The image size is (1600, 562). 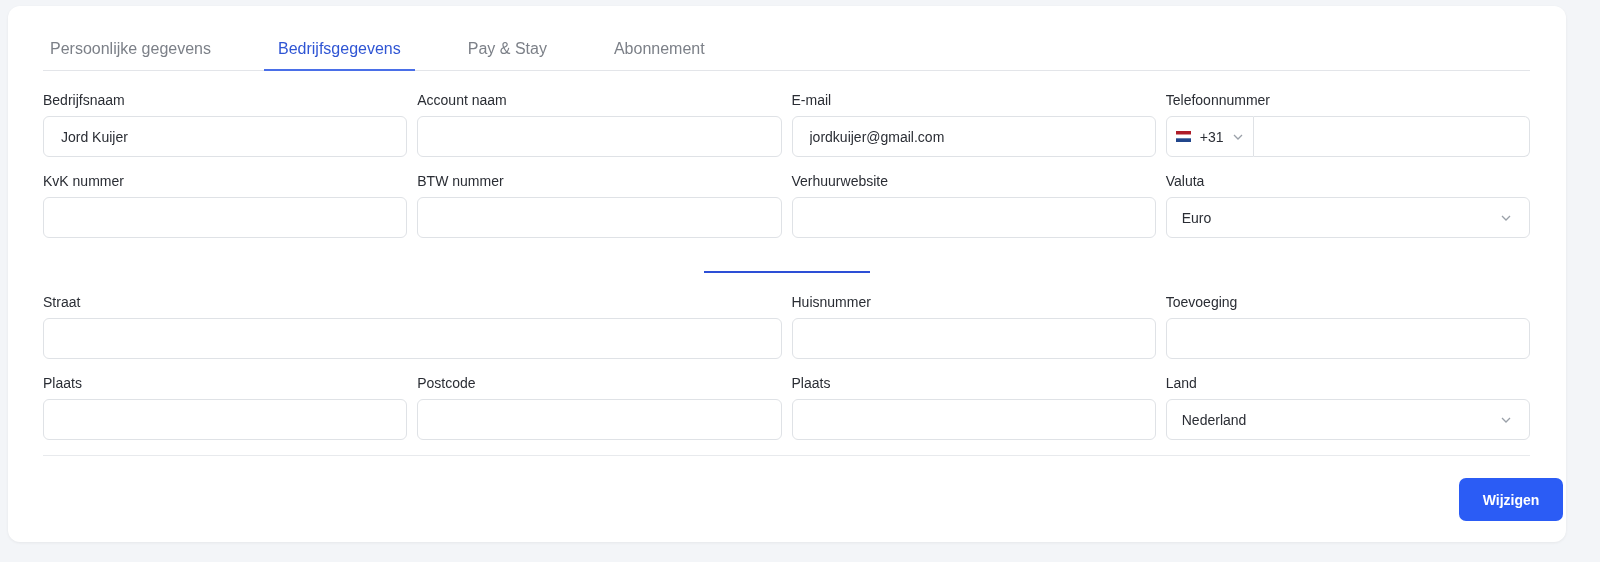 I want to click on field-label: Huisnummer, so click(x=831, y=302).